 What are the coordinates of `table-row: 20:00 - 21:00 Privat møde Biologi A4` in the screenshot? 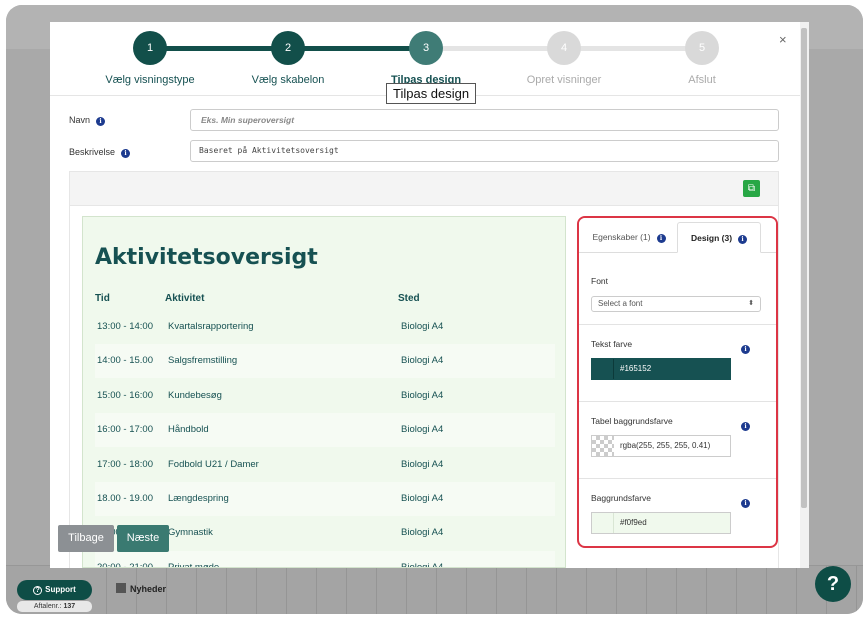 It's located at (325, 559).